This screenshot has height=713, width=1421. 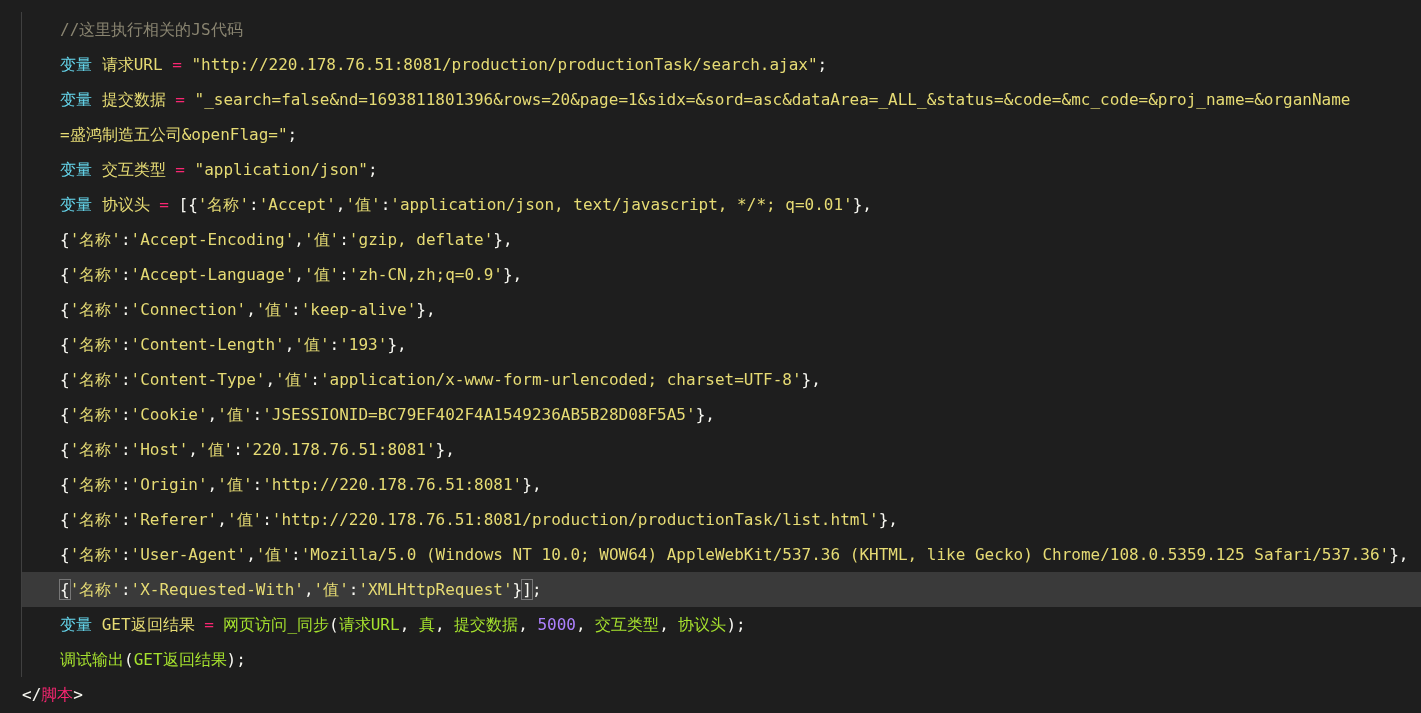 What do you see at coordinates (257, 450) in the screenshot?
I see `code-line: {'名称':'Host','值':'220.178.76.51:8081'},` at bounding box center [257, 450].